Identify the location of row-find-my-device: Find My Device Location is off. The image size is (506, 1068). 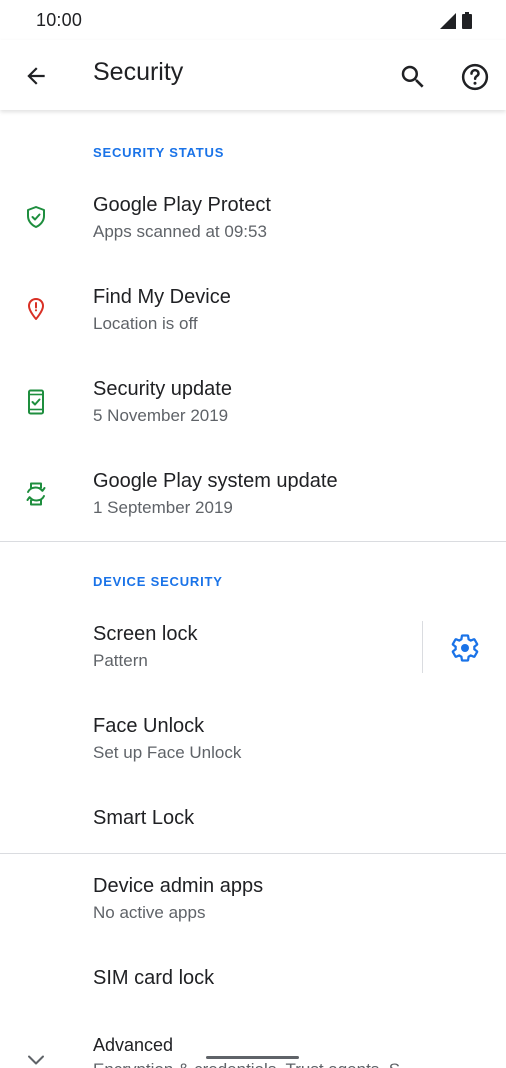
(253, 310).